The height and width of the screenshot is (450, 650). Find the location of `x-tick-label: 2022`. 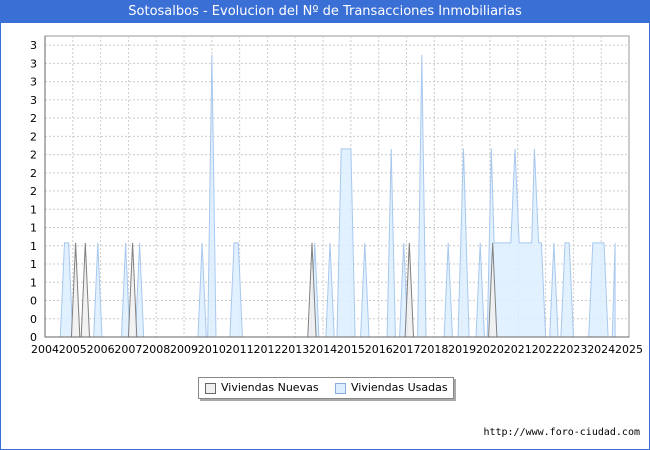

x-tick-label: 2022 is located at coordinates (546, 349).